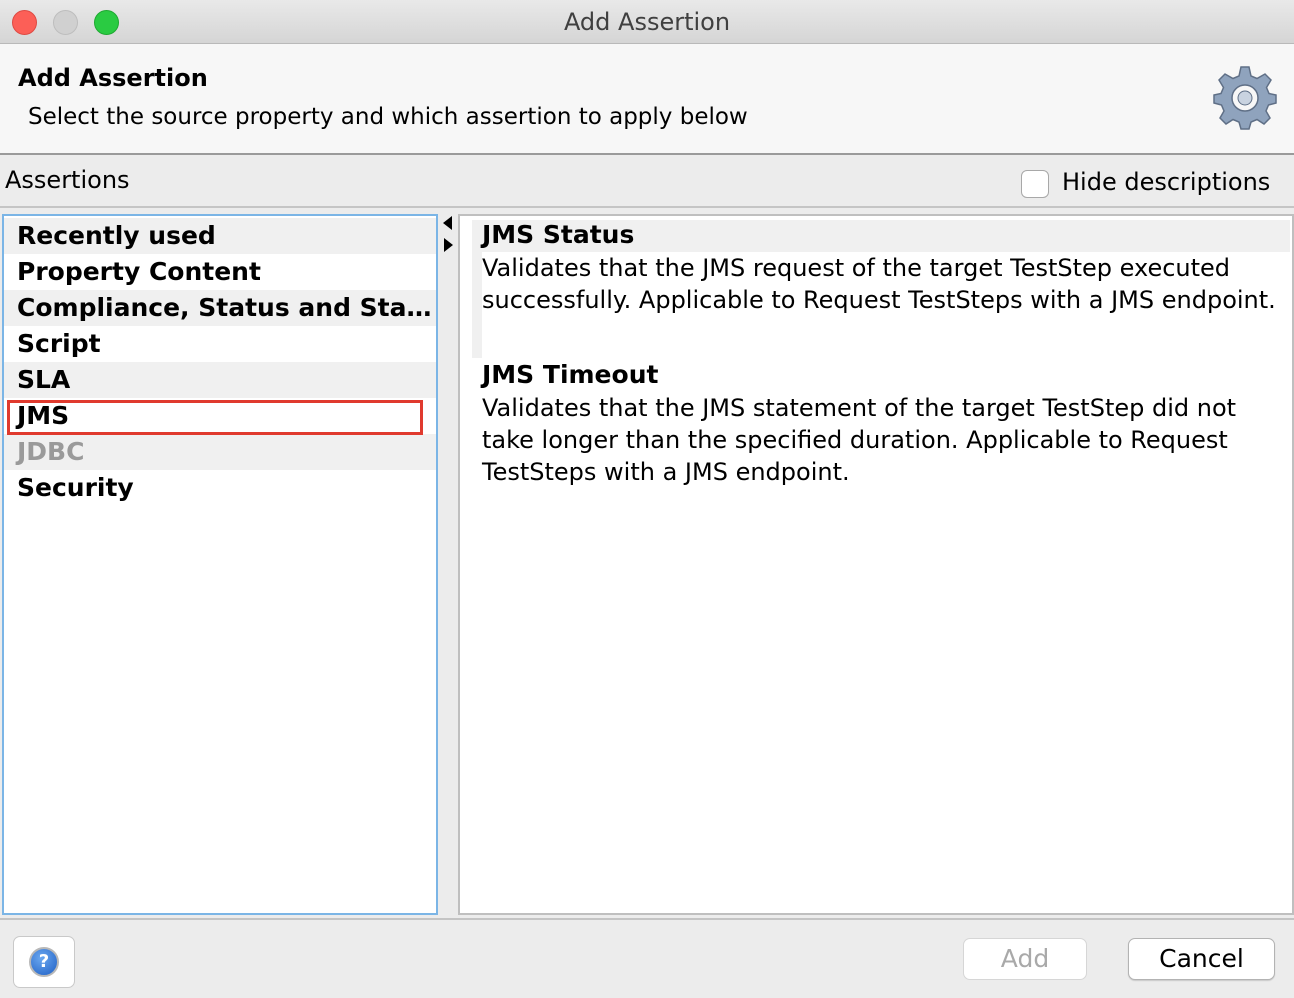  What do you see at coordinates (447, 223) in the screenshot?
I see `collapse-left-icon` at bounding box center [447, 223].